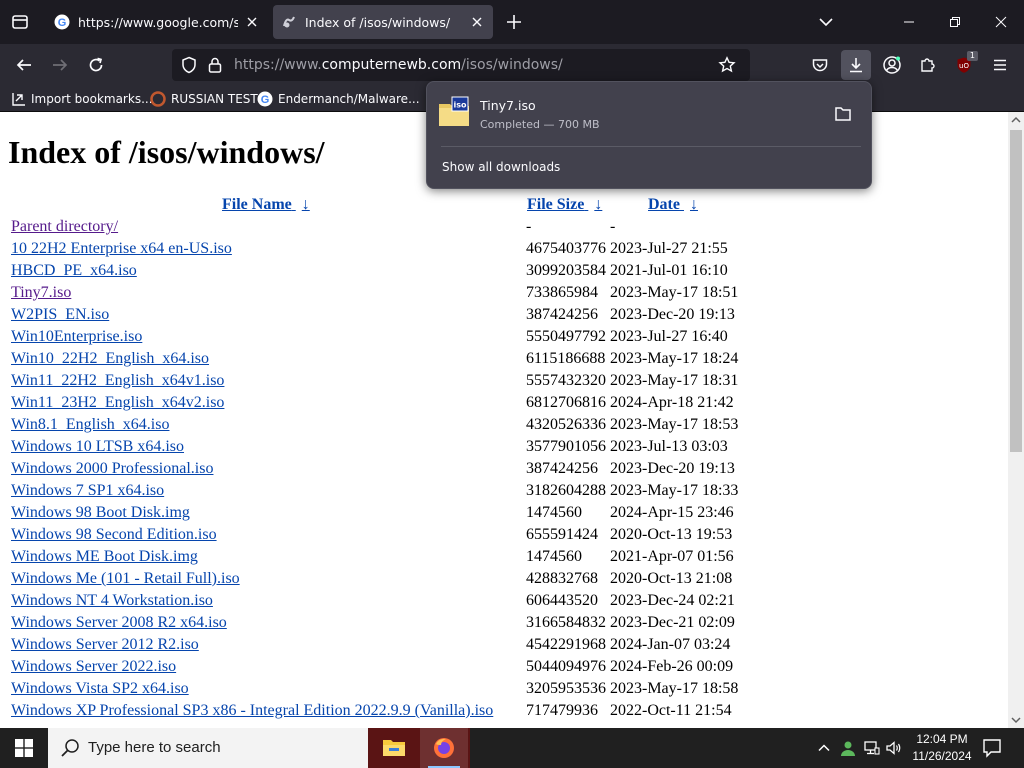  What do you see at coordinates (566, 402) in the screenshot?
I see `file-size: 6812706816` at bounding box center [566, 402].